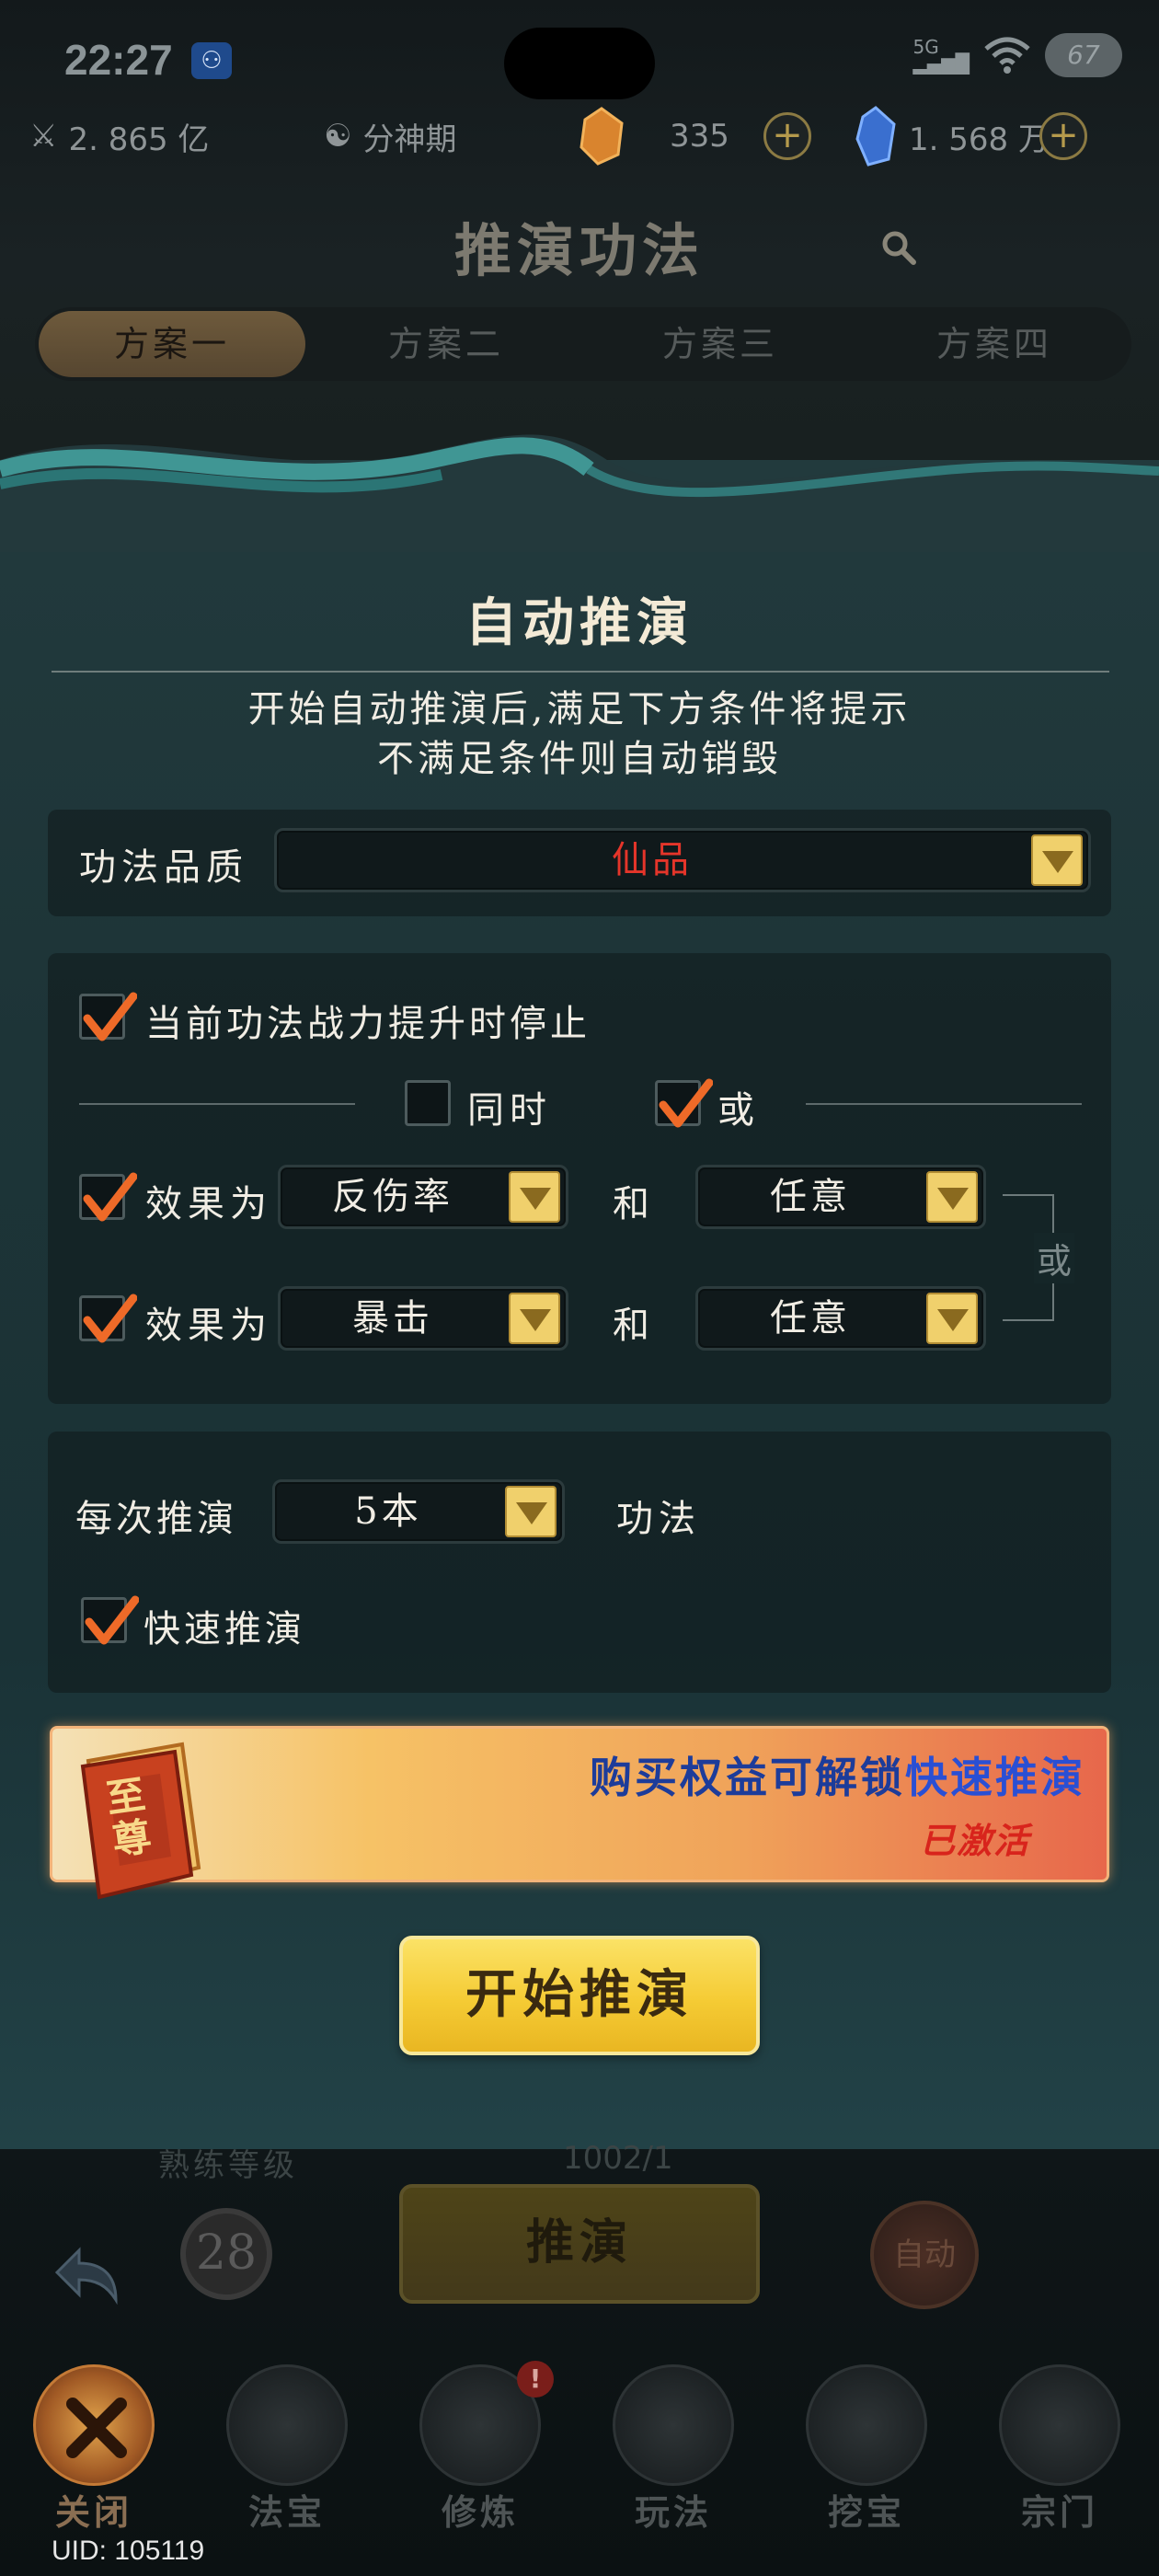 This screenshot has width=1159, height=2576. What do you see at coordinates (1059, 2425) in the screenshot?
I see `pagoda-icon` at bounding box center [1059, 2425].